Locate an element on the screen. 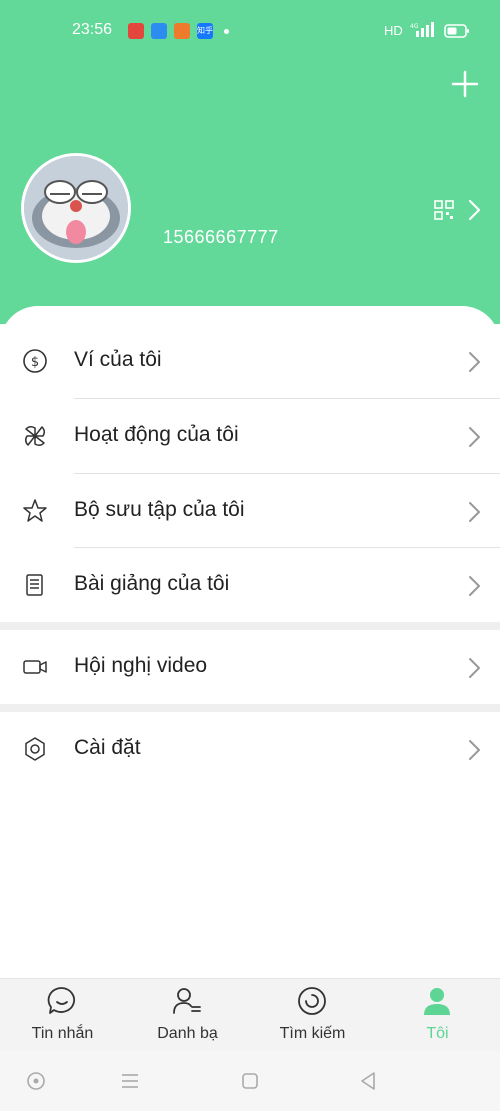 This screenshot has height=1111, width=500. menu-item-video-conference: Hội nghị video is located at coordinates (250, 667).